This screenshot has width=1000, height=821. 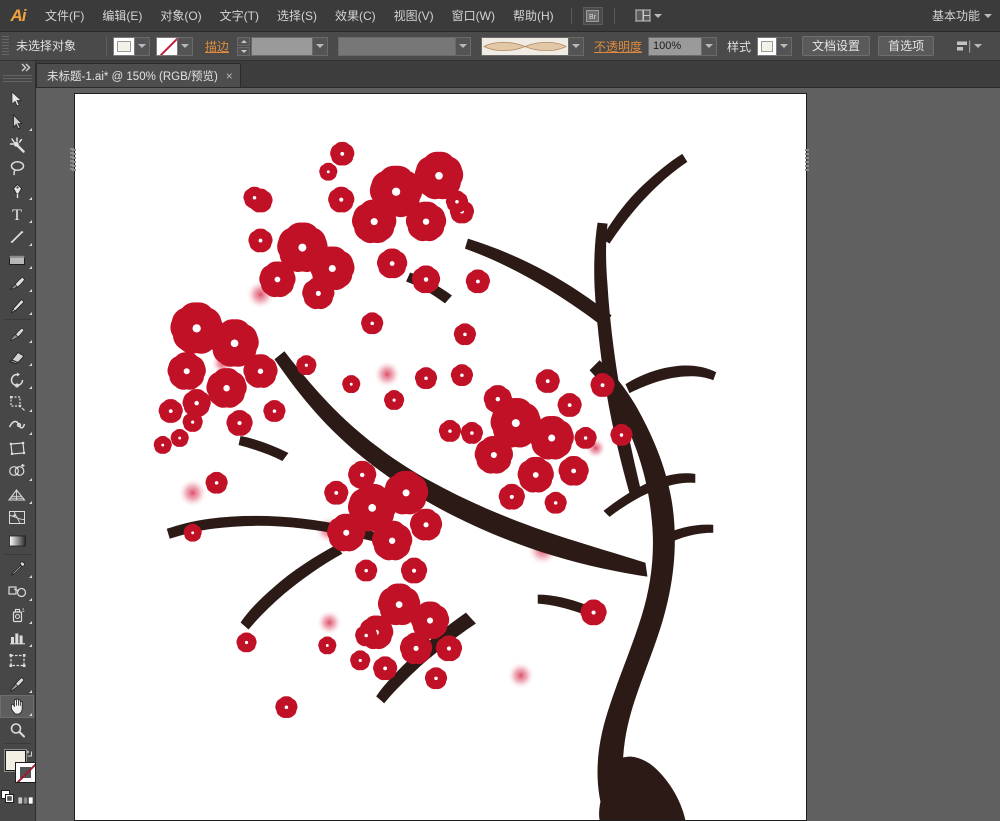 I want to click on stroke-weight-stepper, so click(x=244, y=46).